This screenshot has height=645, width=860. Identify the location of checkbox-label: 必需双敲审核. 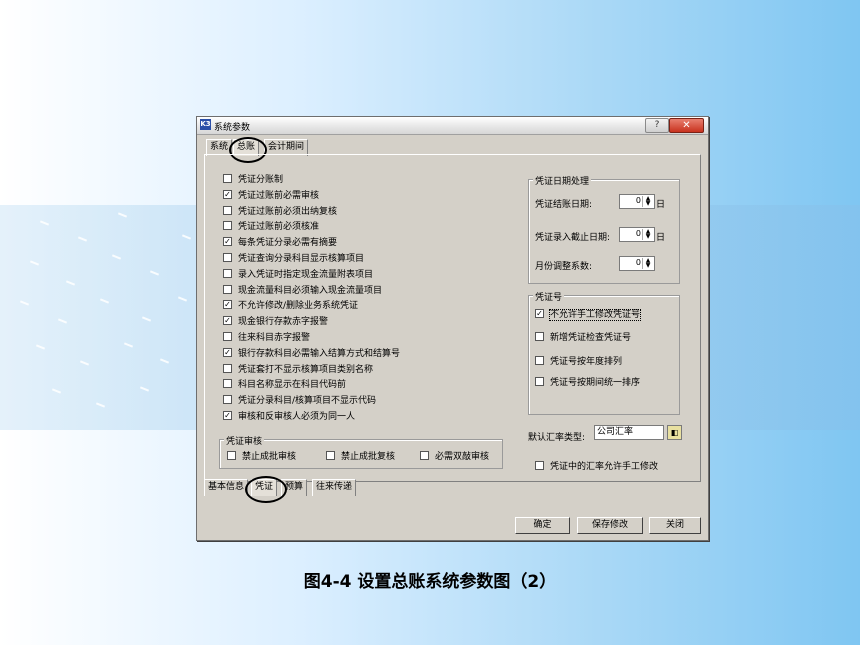
(462, 457).